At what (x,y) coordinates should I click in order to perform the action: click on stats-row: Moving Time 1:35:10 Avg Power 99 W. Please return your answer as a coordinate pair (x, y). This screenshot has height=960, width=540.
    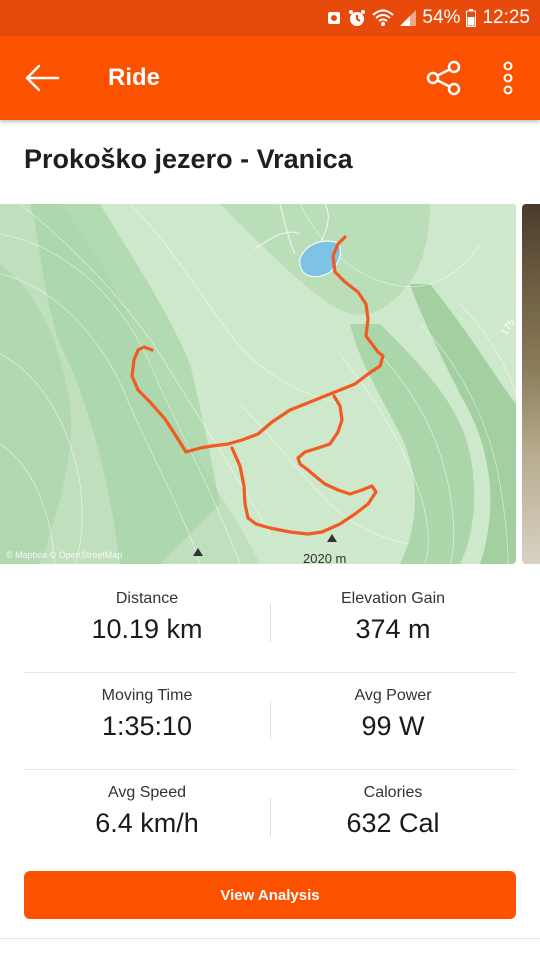
    Looking at the image, I should click on (270, 721).